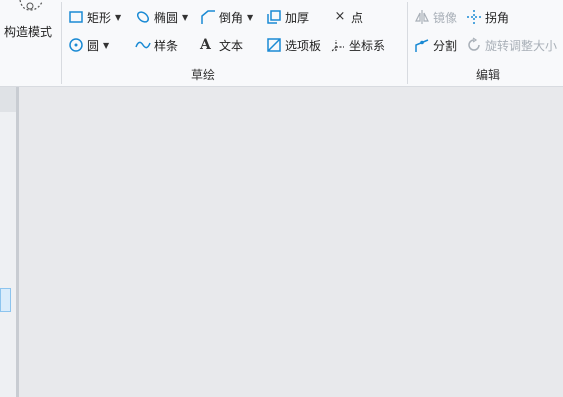  Describe the element at coordinates (143, 17) in the screenshot. I see `ellipse-icon` at that location.